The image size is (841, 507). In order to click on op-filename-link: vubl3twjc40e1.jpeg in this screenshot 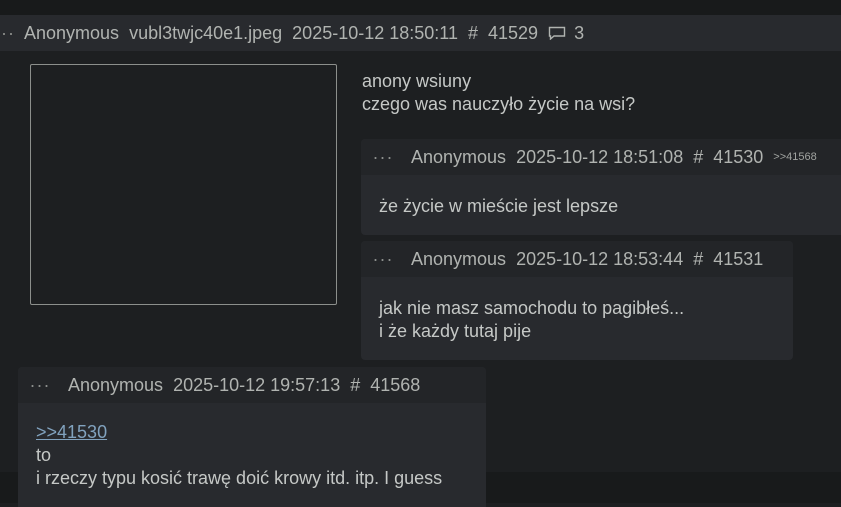, I will do `click(205, 33)`.